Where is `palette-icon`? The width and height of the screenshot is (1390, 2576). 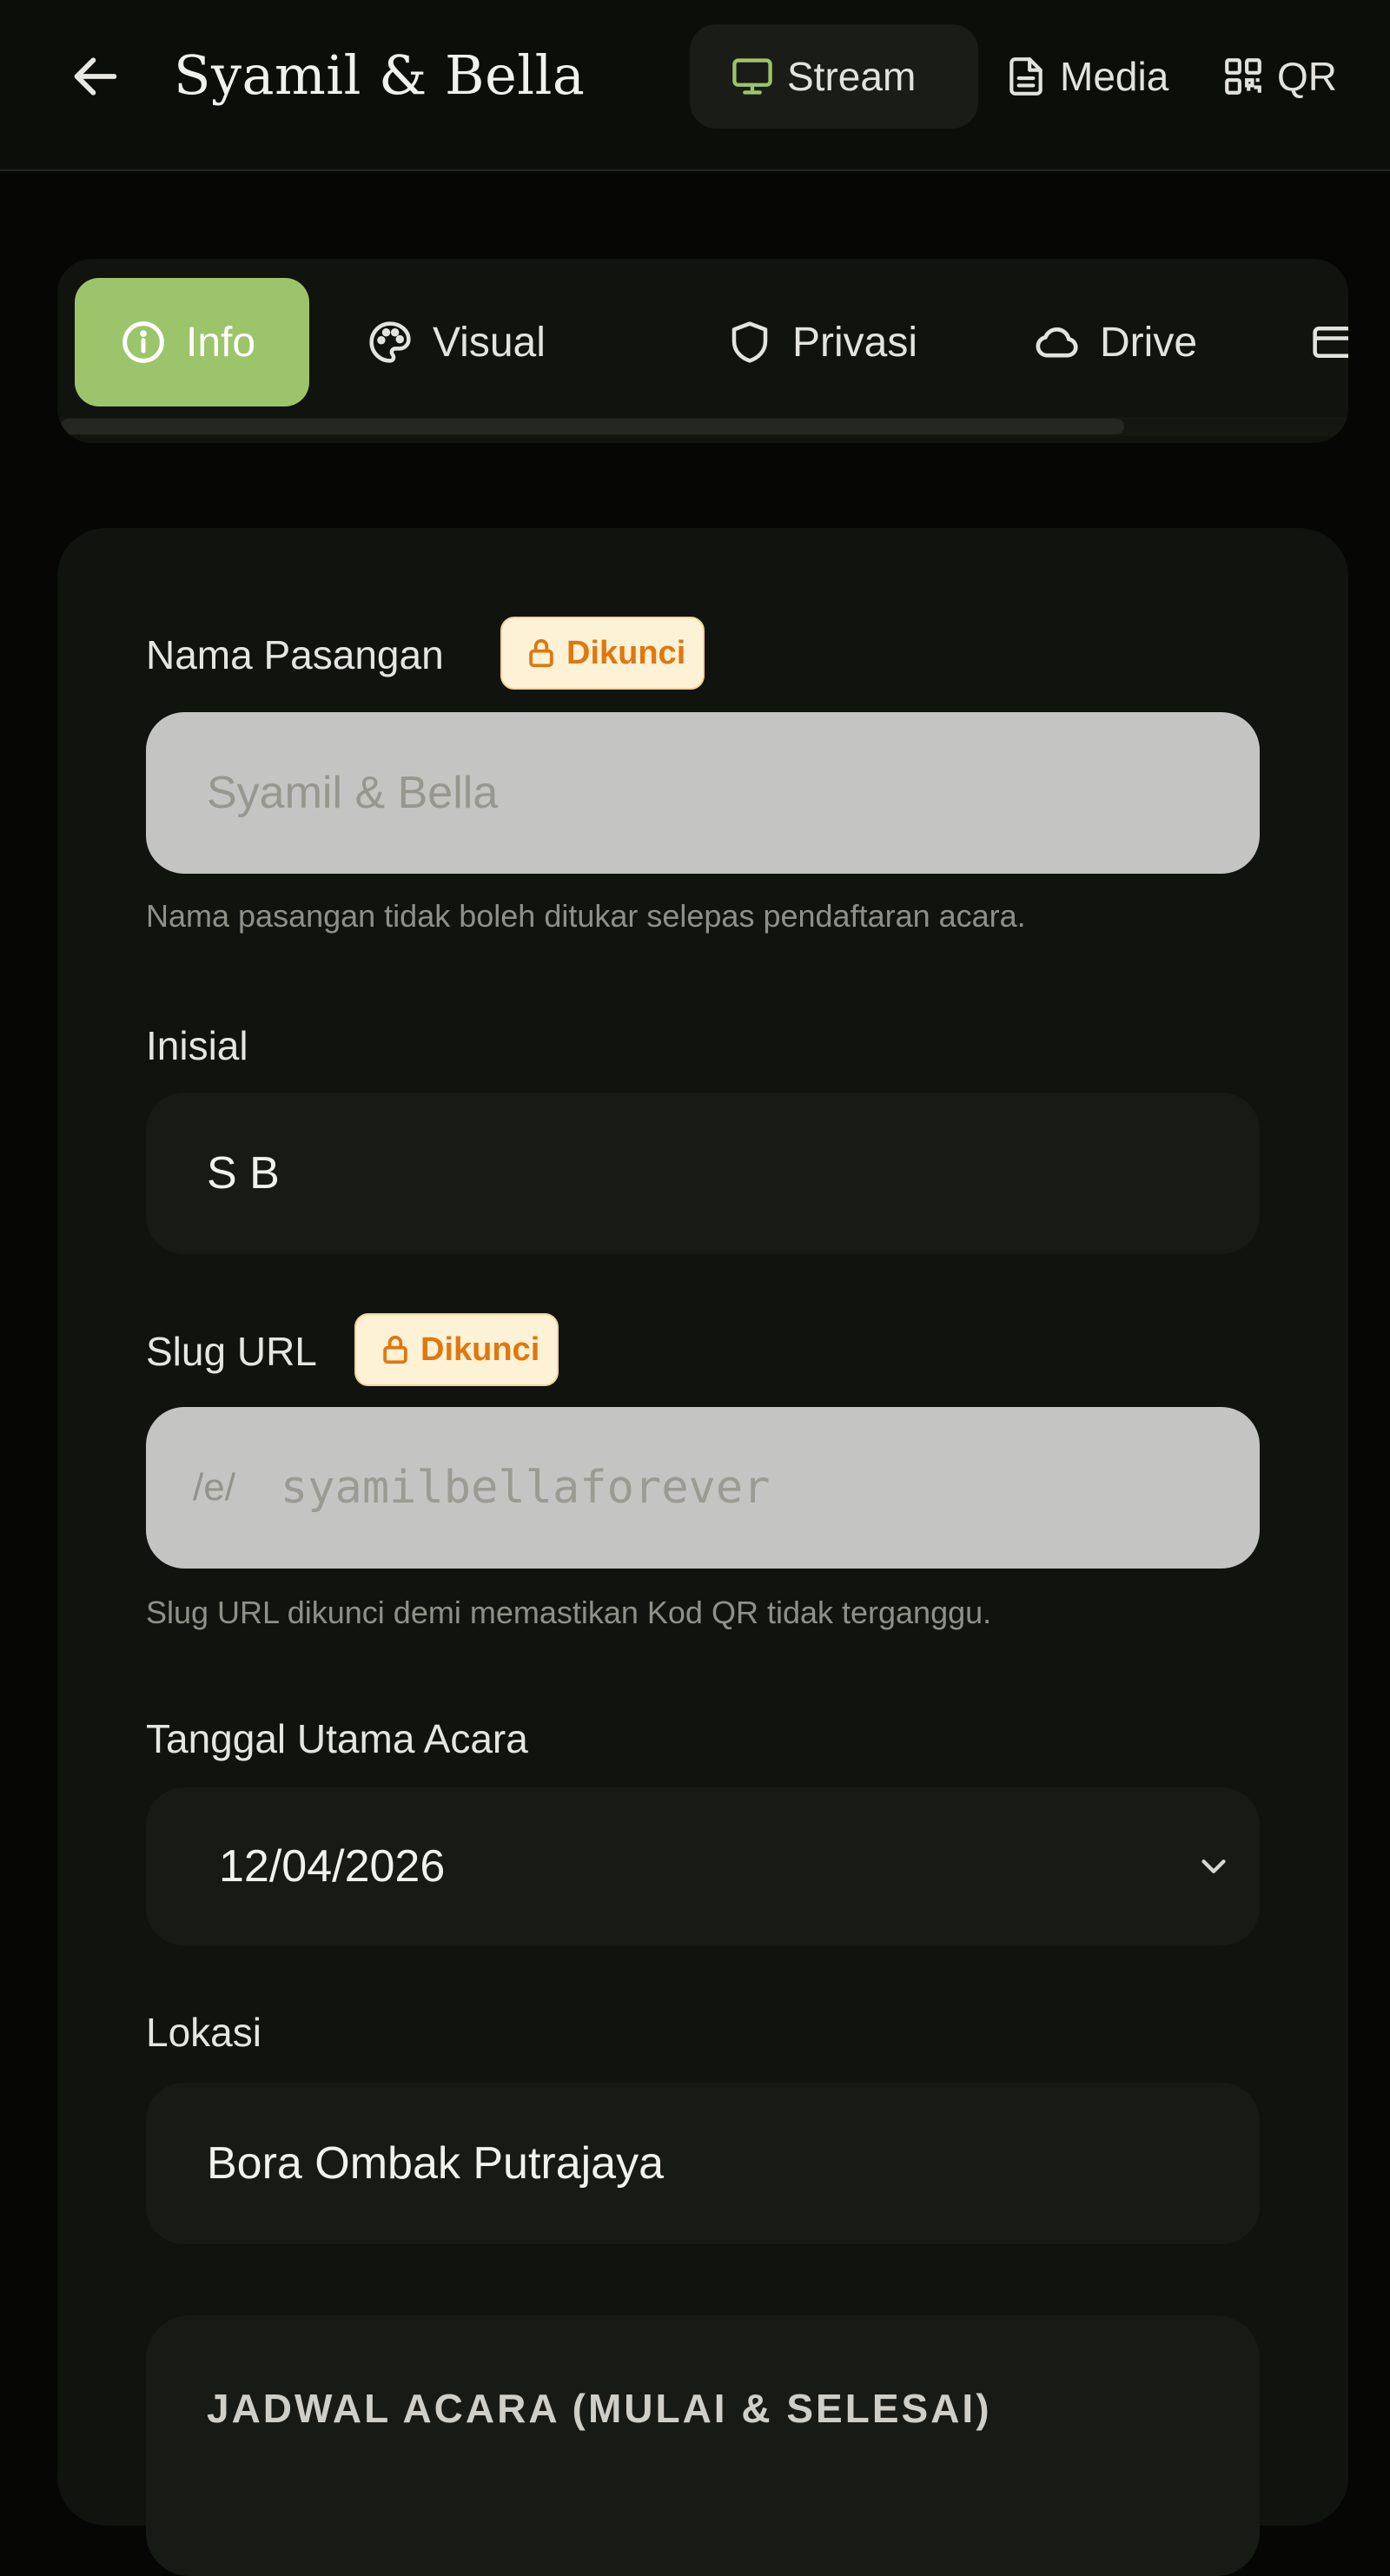 palette-icon is located at coordinates (390, 342).